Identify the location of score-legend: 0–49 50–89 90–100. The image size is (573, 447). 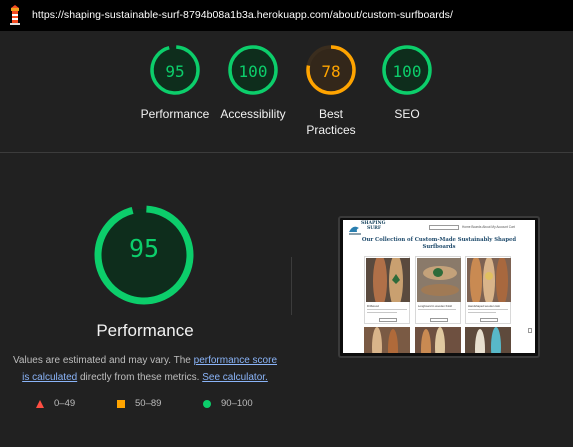
(150, 405).